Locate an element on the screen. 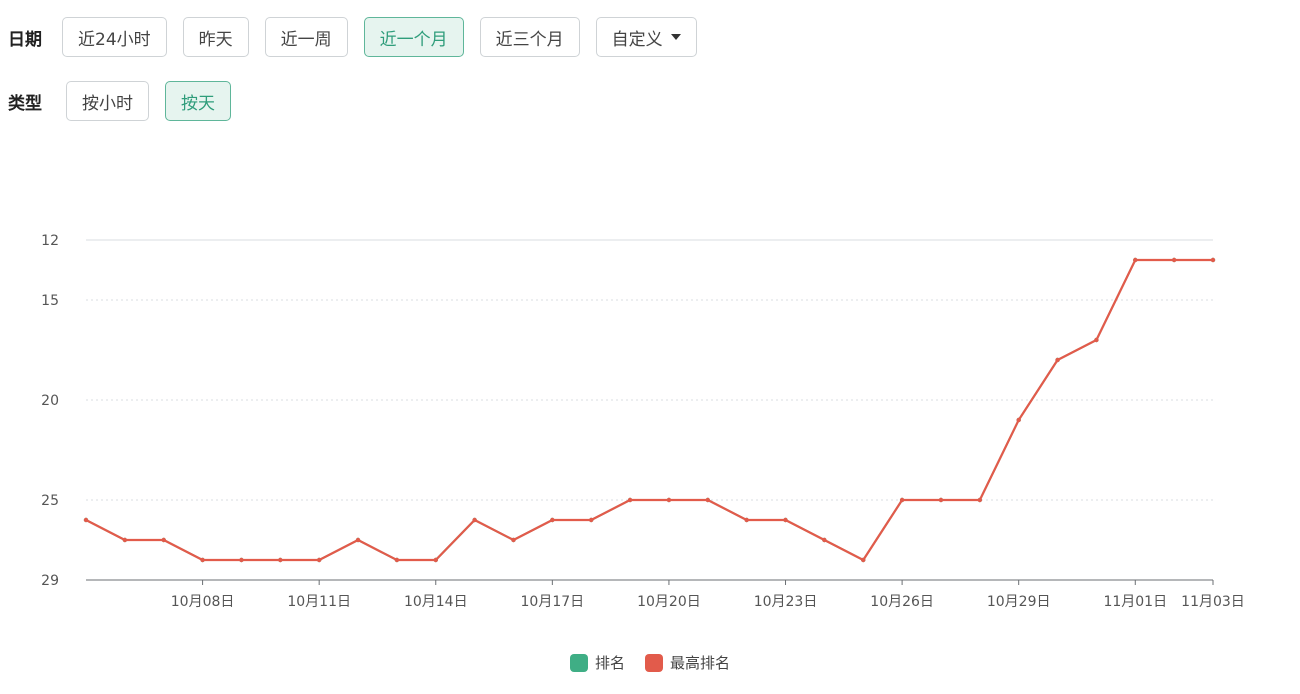 Image resolution: width=1300 pixels, height=694 pixels. x-tick-label: 10月29日 is located at coordinates (1019, 602).